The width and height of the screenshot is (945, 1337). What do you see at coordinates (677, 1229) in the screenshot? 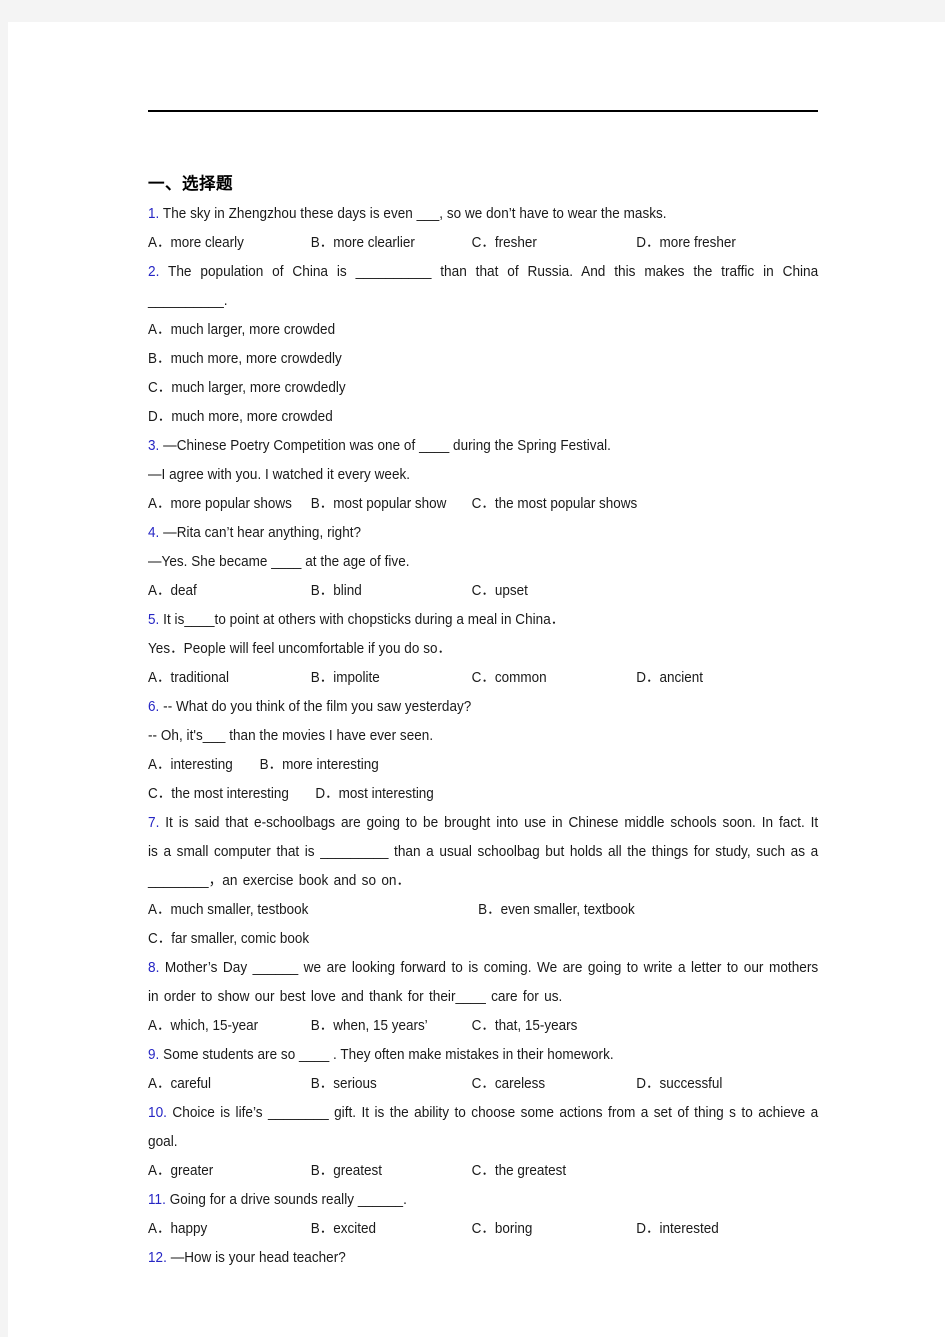
I see `option-d: D．interested` at bounding box center [677, 1229].